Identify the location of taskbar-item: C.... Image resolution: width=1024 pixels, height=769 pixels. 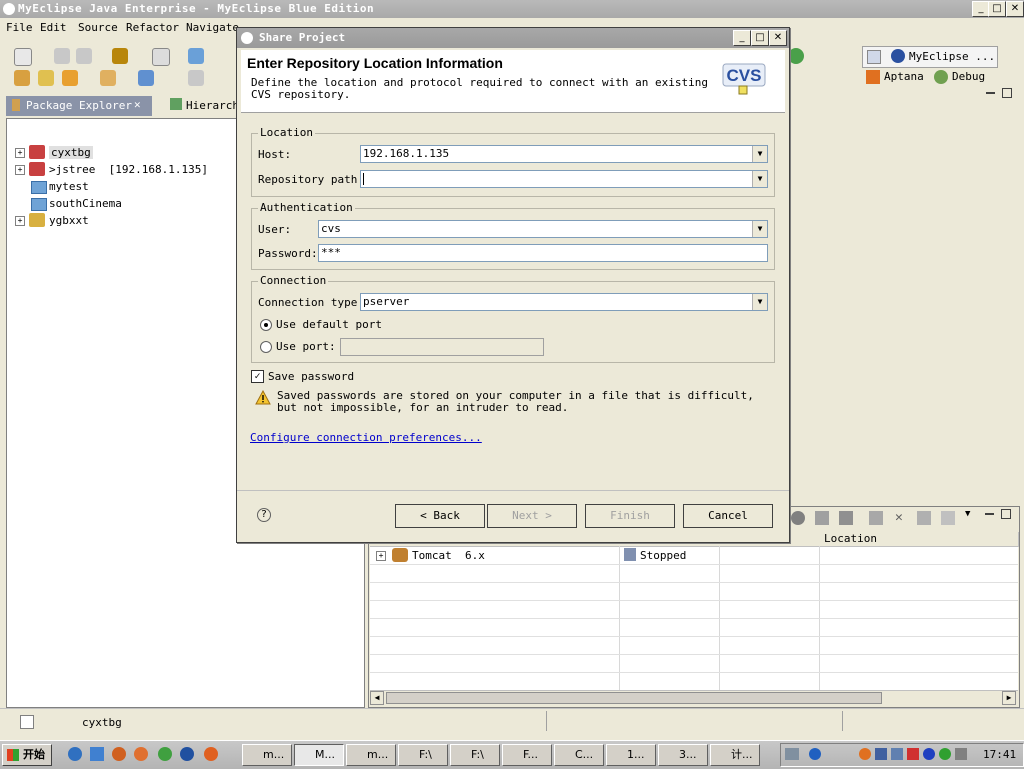
(579, 755).